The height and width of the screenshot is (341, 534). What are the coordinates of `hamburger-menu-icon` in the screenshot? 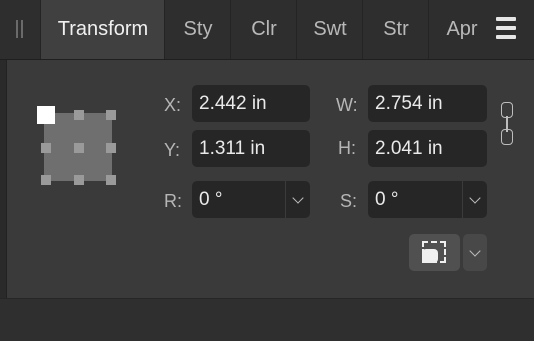 It's located at (508, 28).